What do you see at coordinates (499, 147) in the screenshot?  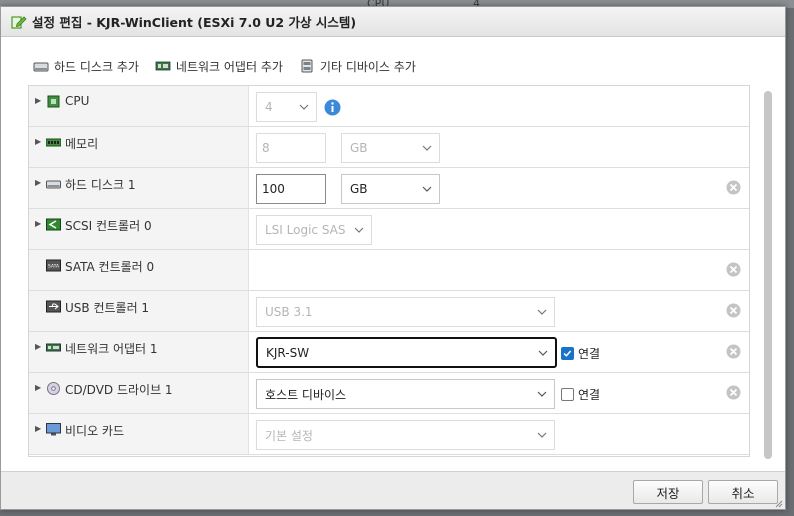 I see `device-settings-cell: 8 GB` at bounding box center [499, 147].